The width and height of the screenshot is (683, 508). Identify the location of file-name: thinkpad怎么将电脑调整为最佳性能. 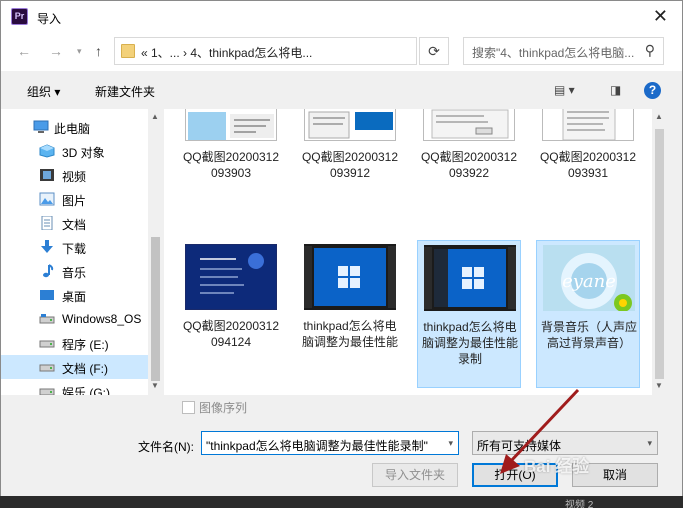
(349, 334).